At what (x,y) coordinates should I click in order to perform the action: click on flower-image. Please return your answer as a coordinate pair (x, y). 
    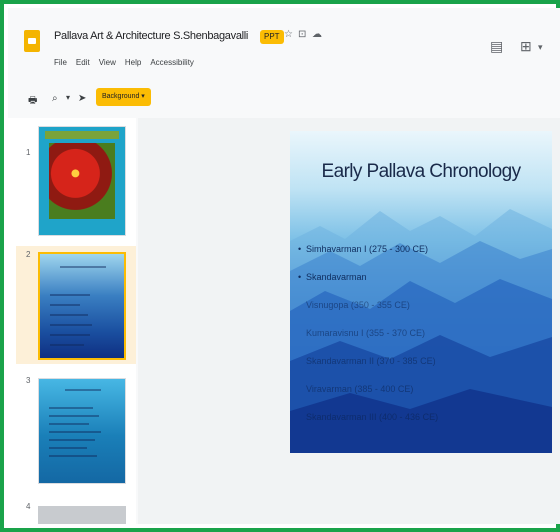
    Looking at the image, I should click on (82, 181).